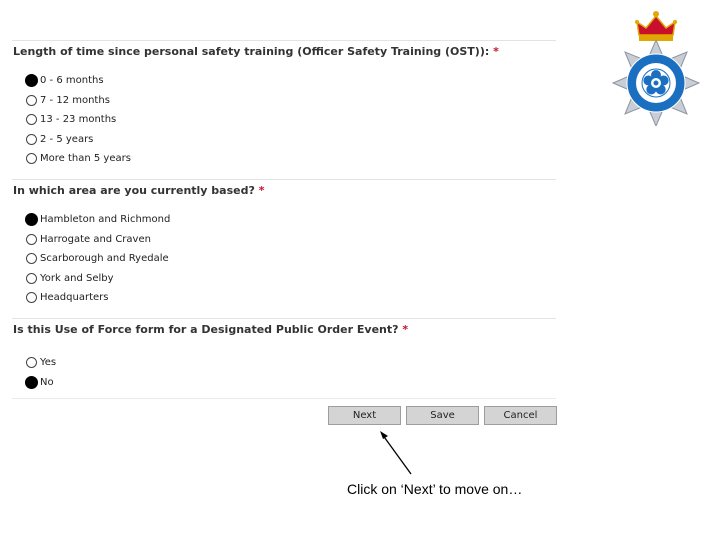  I want to click on radio-label: No, so click(47, 382).